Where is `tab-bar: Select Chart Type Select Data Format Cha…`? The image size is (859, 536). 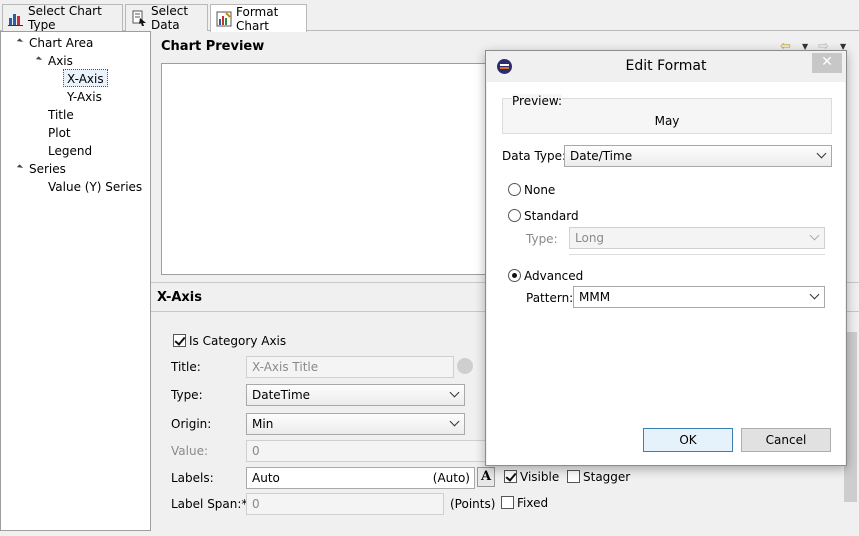 tab-bar: Select Chart Type Select Data Format Cha… is located at coordinates (429, 16).